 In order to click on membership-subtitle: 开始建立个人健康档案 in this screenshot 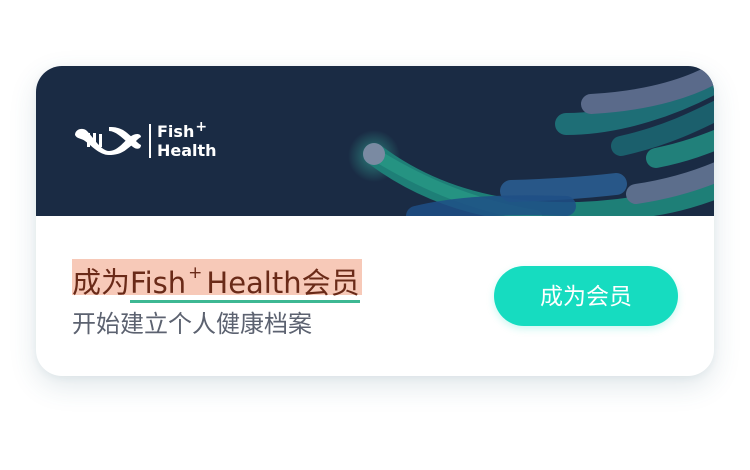, I will do `click(192, 324)`.